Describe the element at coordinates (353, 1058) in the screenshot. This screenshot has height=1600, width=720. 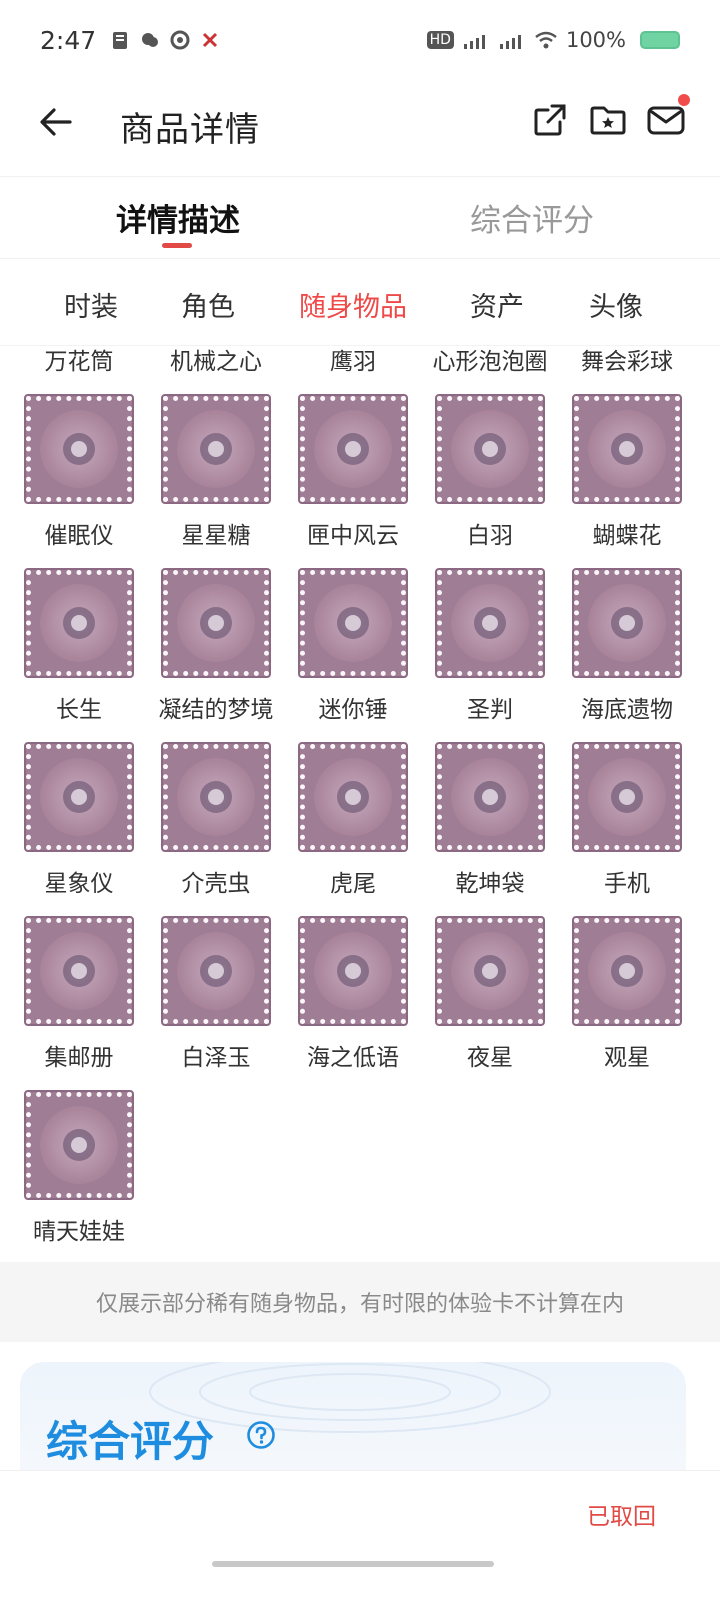
I see `item-label: 海之低语` at that location.